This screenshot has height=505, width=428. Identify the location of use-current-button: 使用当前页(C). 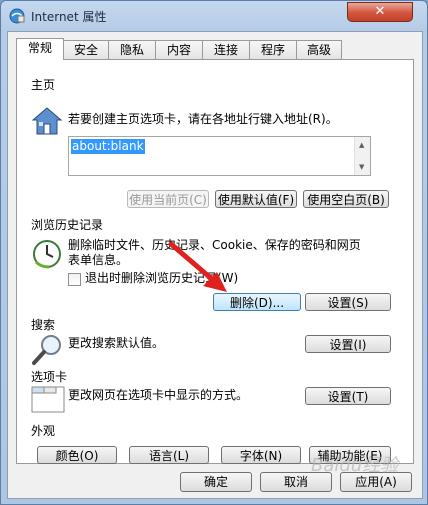
(168, 199).